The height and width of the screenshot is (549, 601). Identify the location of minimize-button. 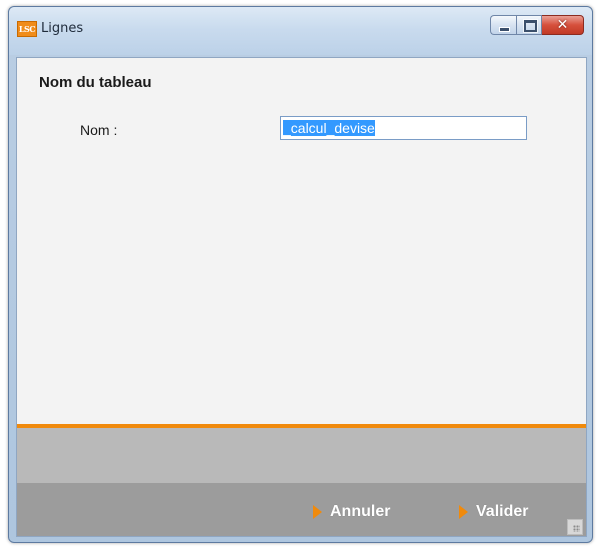
(503, 25).